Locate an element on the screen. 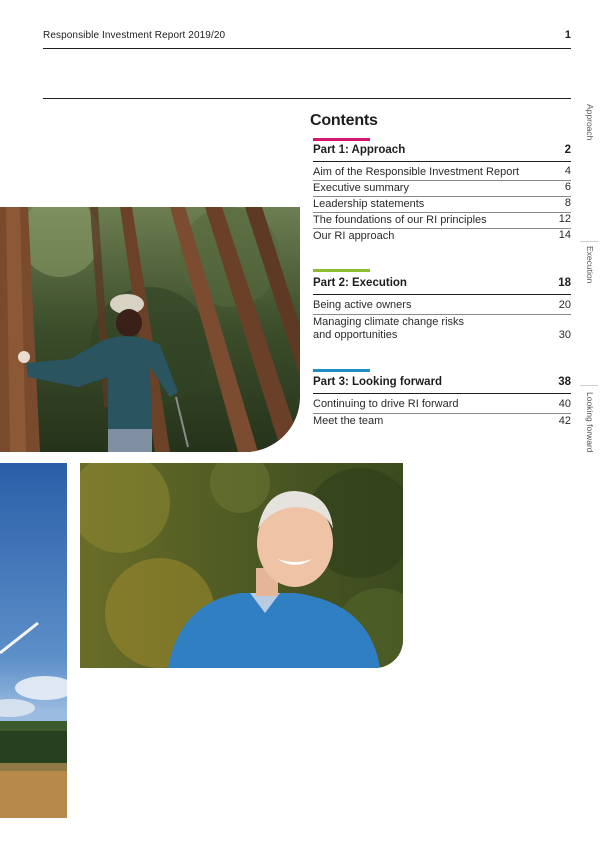 The image size is (600, 848). toc-item: Continuing to drive RI forward 40 is located at coordinates (442, 405).